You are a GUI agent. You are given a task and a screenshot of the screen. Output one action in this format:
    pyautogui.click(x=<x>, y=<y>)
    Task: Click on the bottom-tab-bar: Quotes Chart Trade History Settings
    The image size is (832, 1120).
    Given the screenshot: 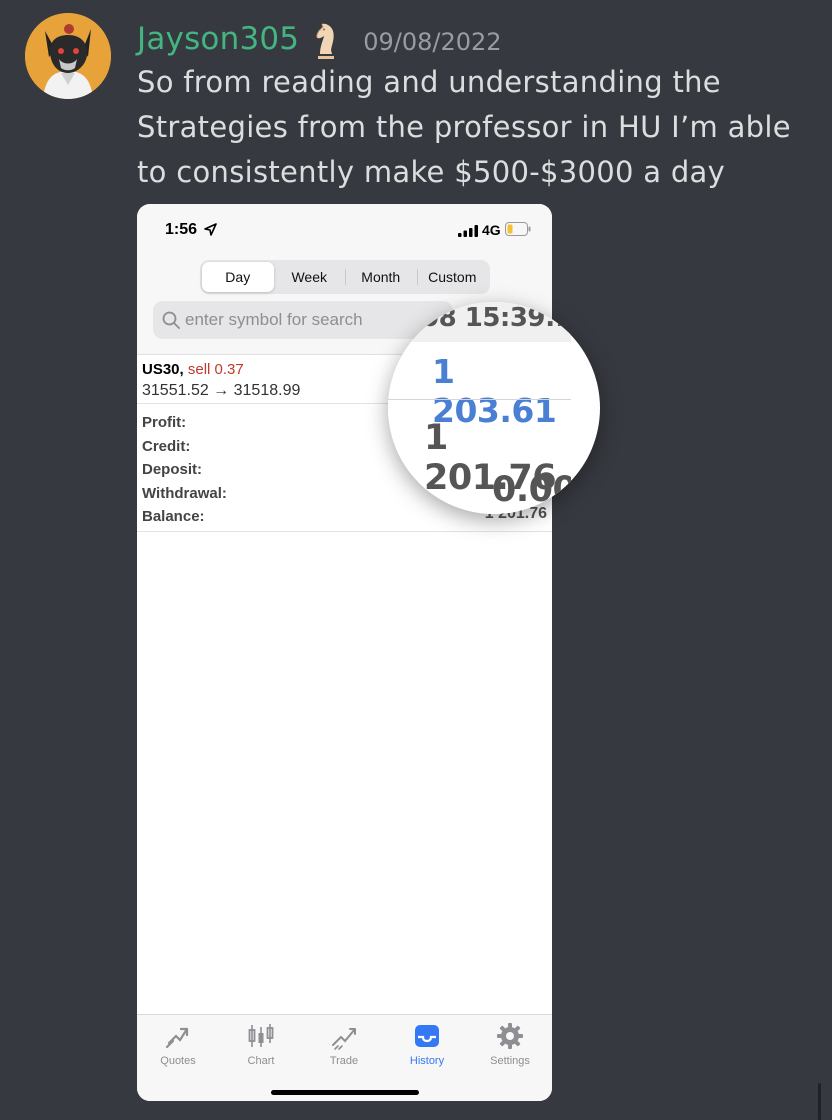 What is the action you would take?
    pyautogui.click(x=344, y=1057)
    